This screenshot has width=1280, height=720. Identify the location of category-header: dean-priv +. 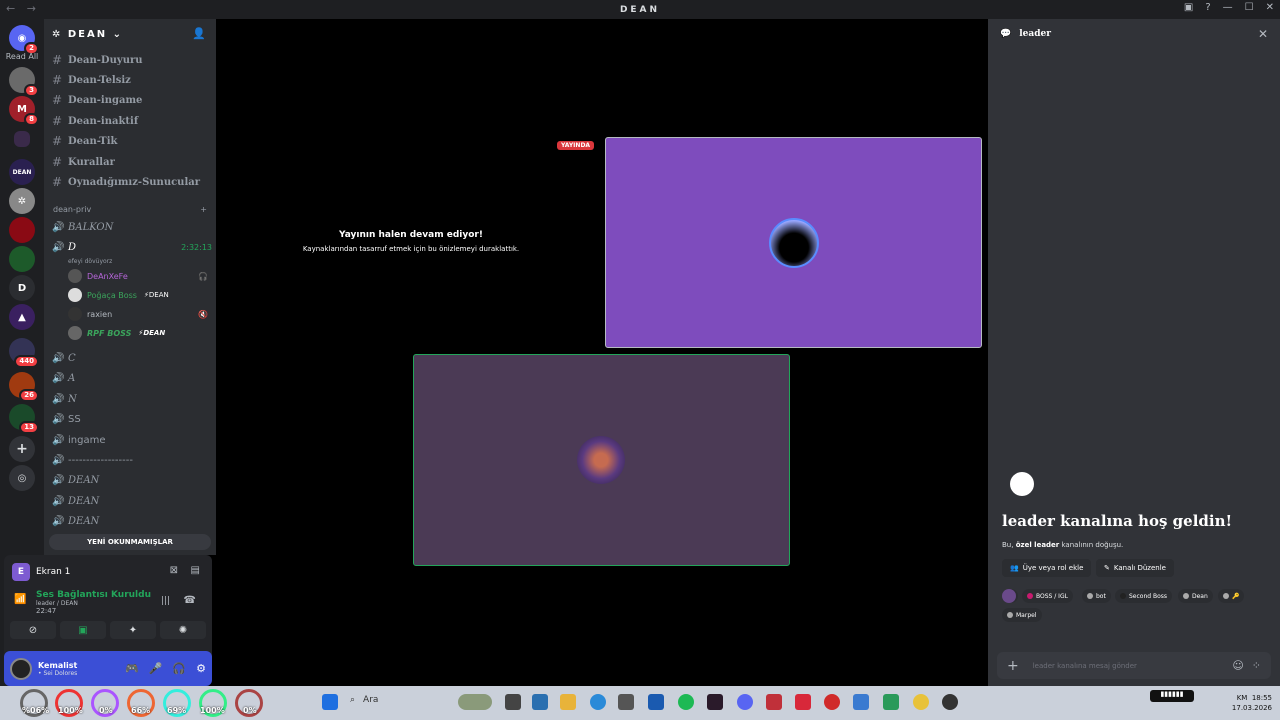
(130, 209).